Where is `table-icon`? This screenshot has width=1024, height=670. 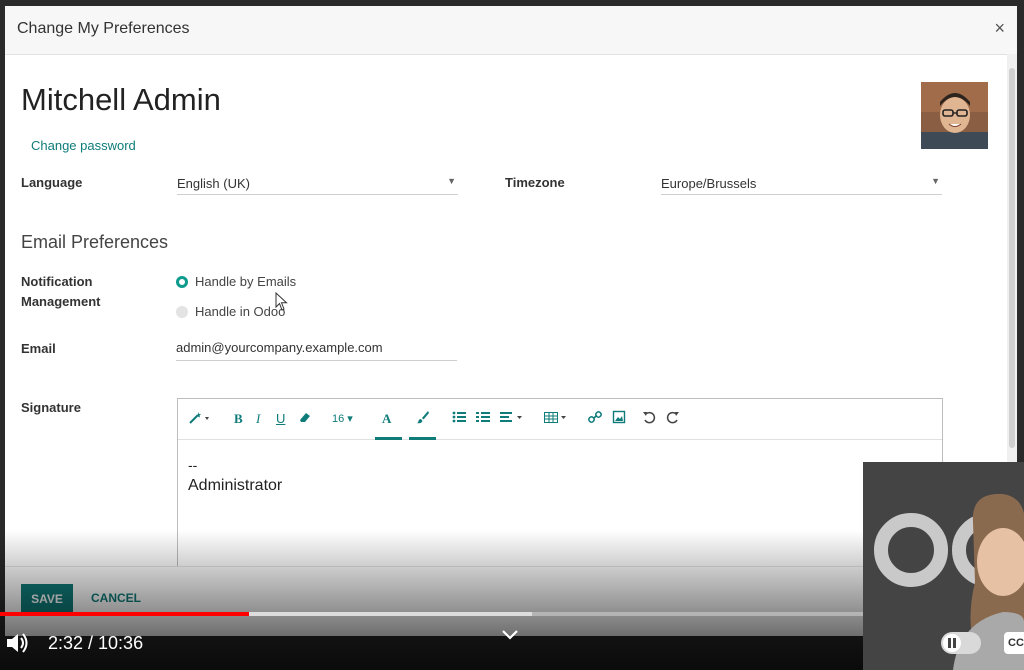
table-icon is located at coordinates (557, 419).